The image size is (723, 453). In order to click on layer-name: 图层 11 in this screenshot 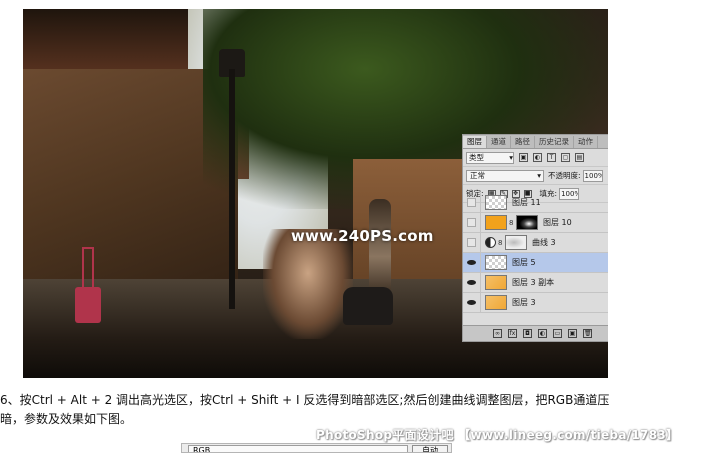, I will do `click(526, 202)`.